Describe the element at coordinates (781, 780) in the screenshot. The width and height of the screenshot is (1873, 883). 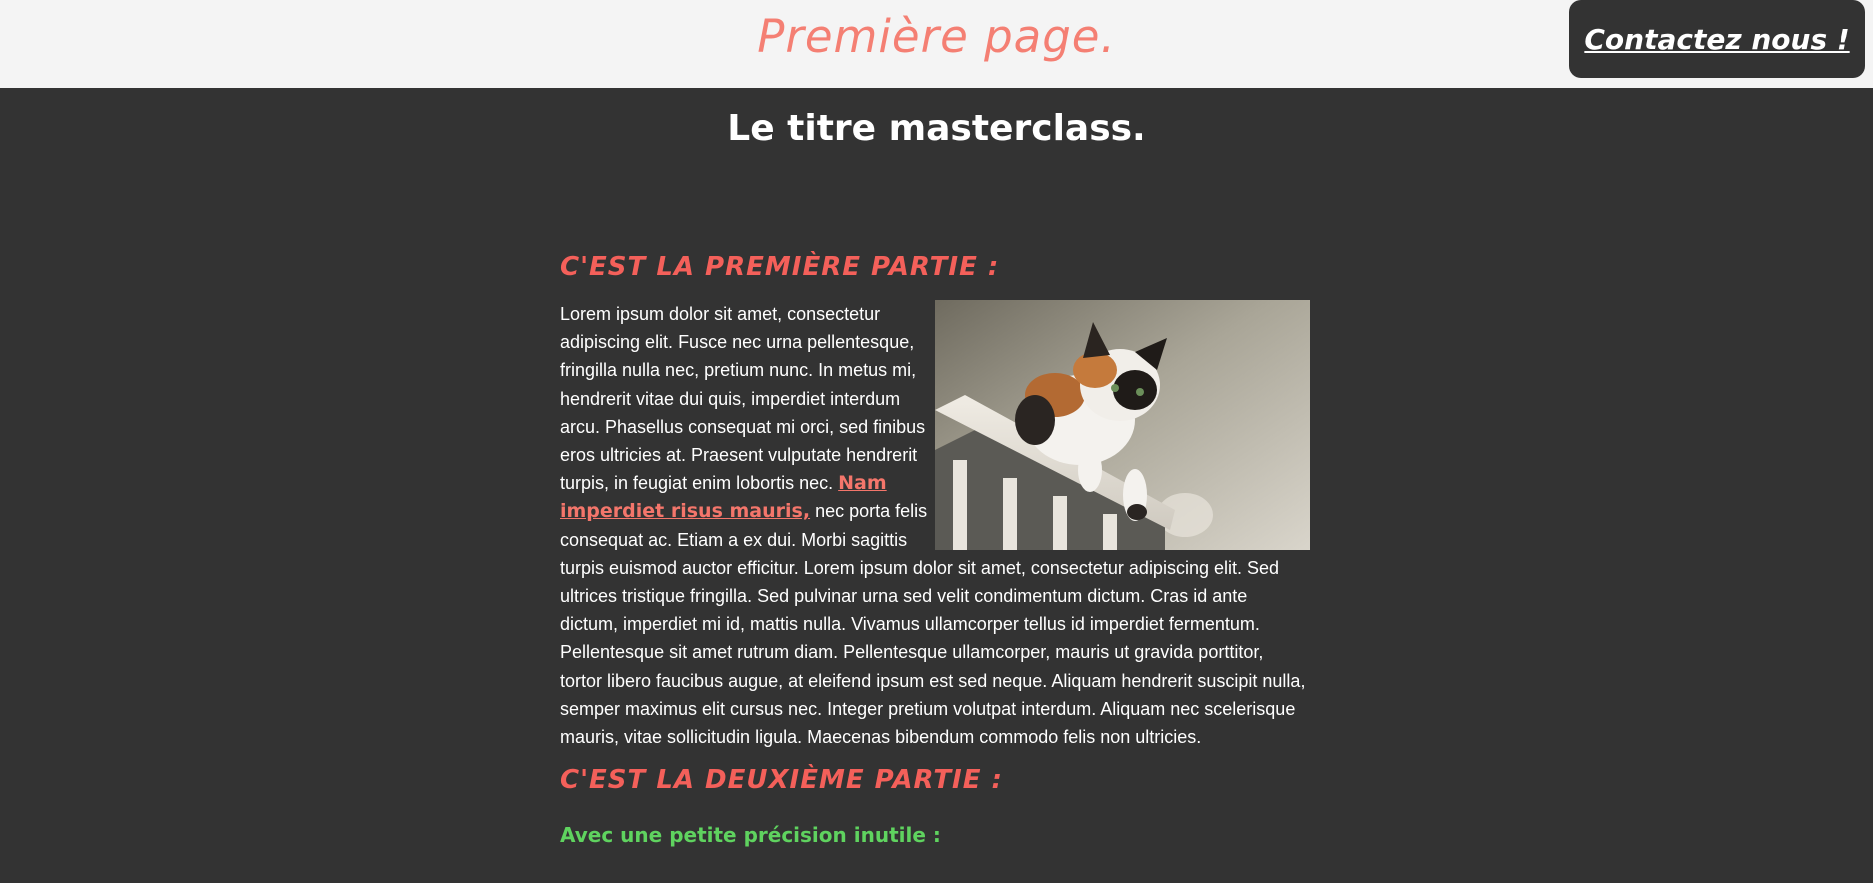
I see `section-heading-second: C'EST LA DEUXIÈME PARTIE :` at that location.